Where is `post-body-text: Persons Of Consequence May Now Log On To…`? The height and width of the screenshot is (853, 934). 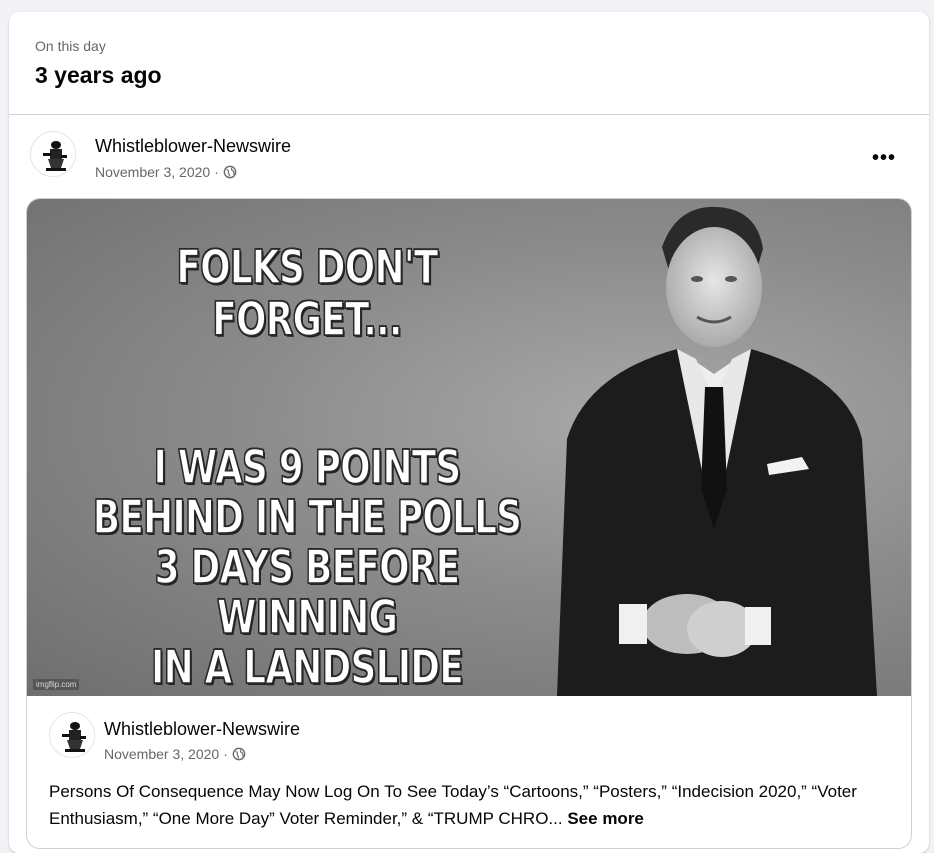
post-body-text: Persons Of Consequence May Now Log On To… is located at coordinates (453, 805).